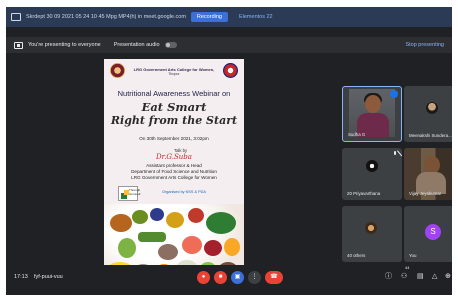 Image resolution: width=458 pixels, height=302 pixels. What do you see at coordinates (356, 255) in the screenshot?
I see `others-count: 40 others` at bounding box center [356, 255].